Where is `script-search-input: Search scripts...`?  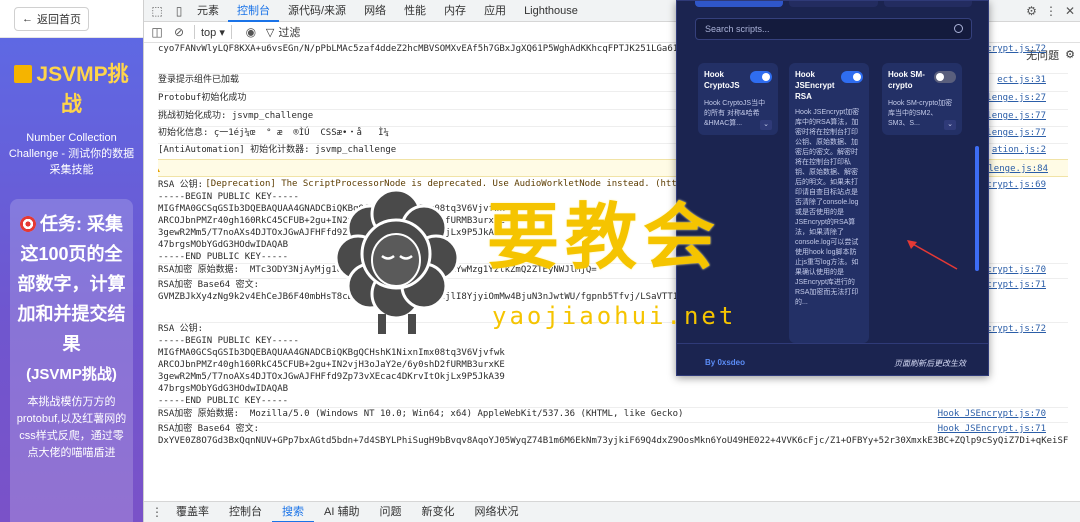 script-search-input: Search scripts... is located at coordinates (833, 29).